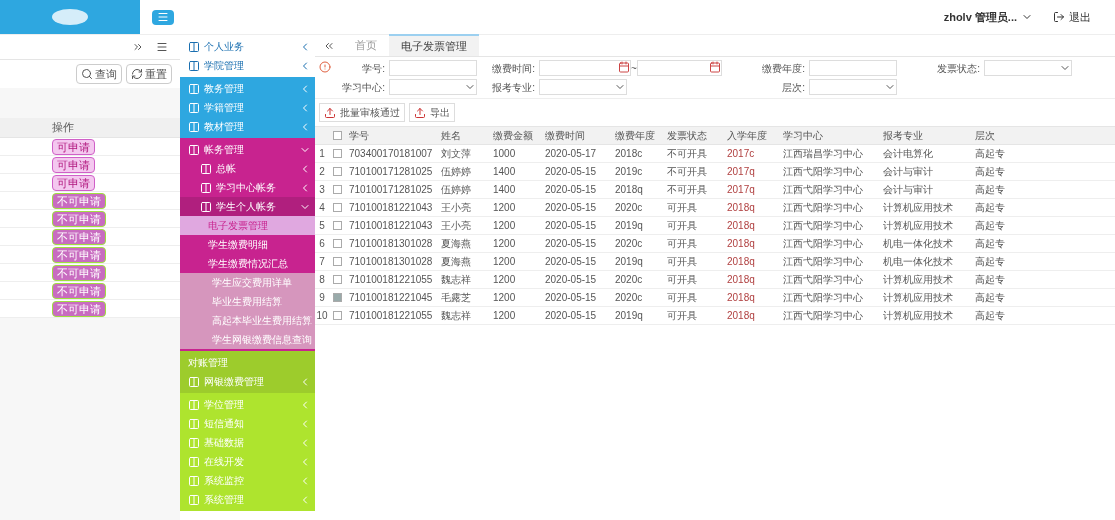 The height and width of the screenshot is (520, 1115). I want to click on sidebar-item: 个人业务, so click(247, 46).